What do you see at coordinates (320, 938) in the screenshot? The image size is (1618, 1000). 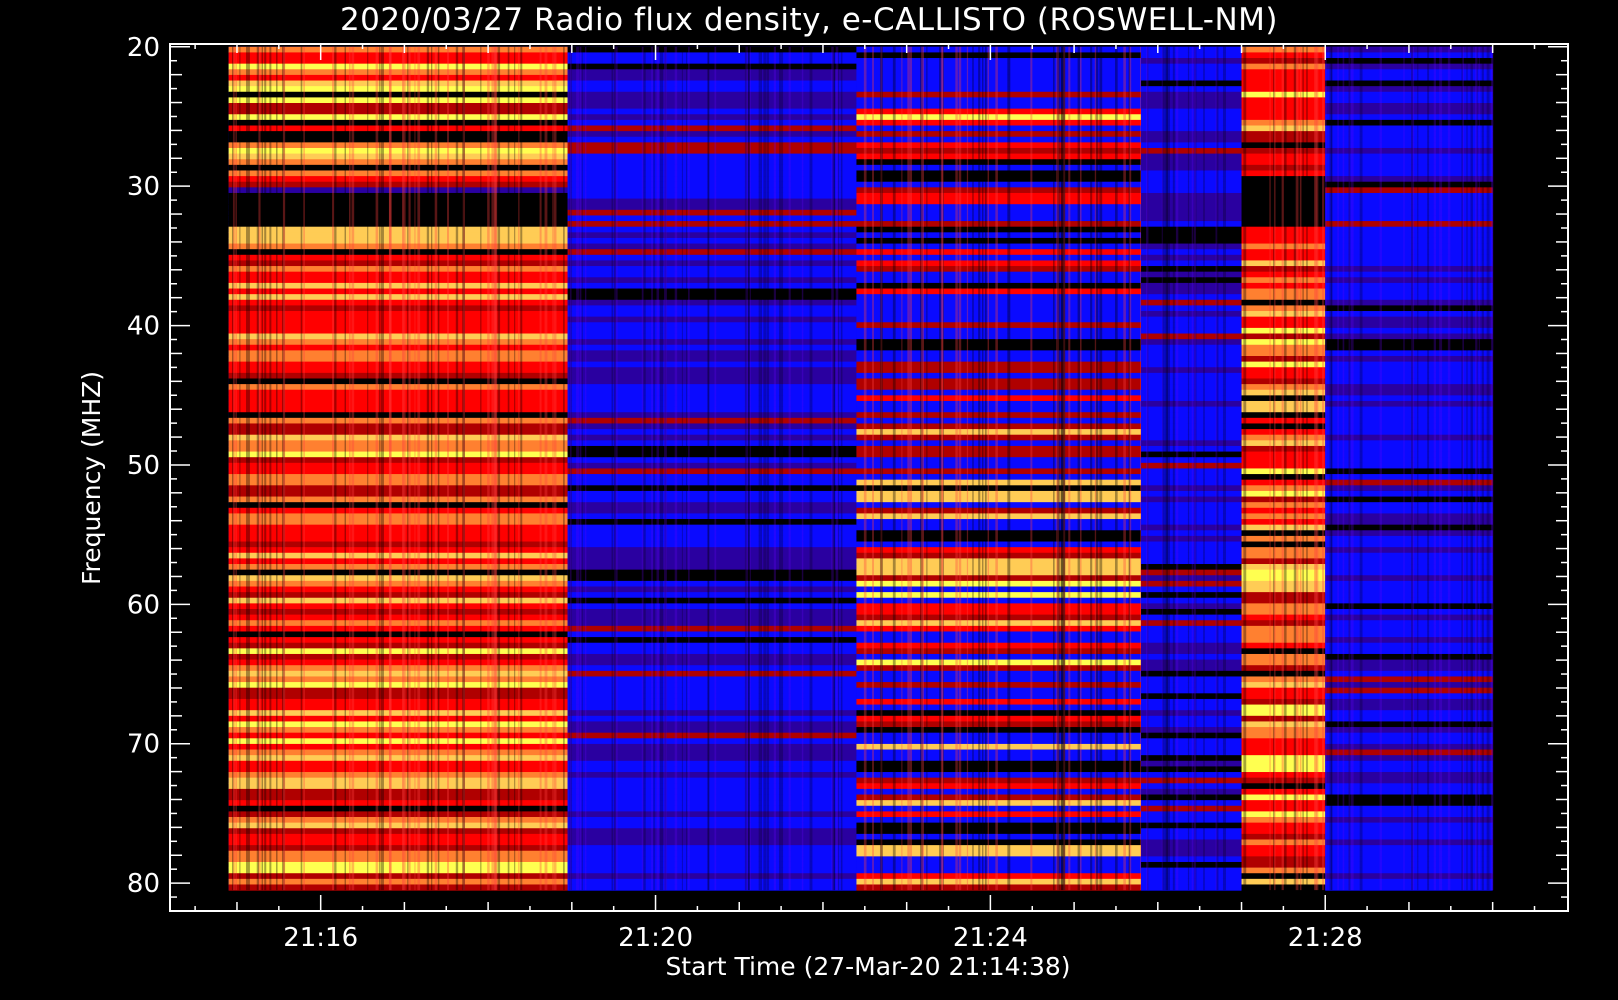 I see `x-tick-label: 21:16` at bounding box center [320, 938].